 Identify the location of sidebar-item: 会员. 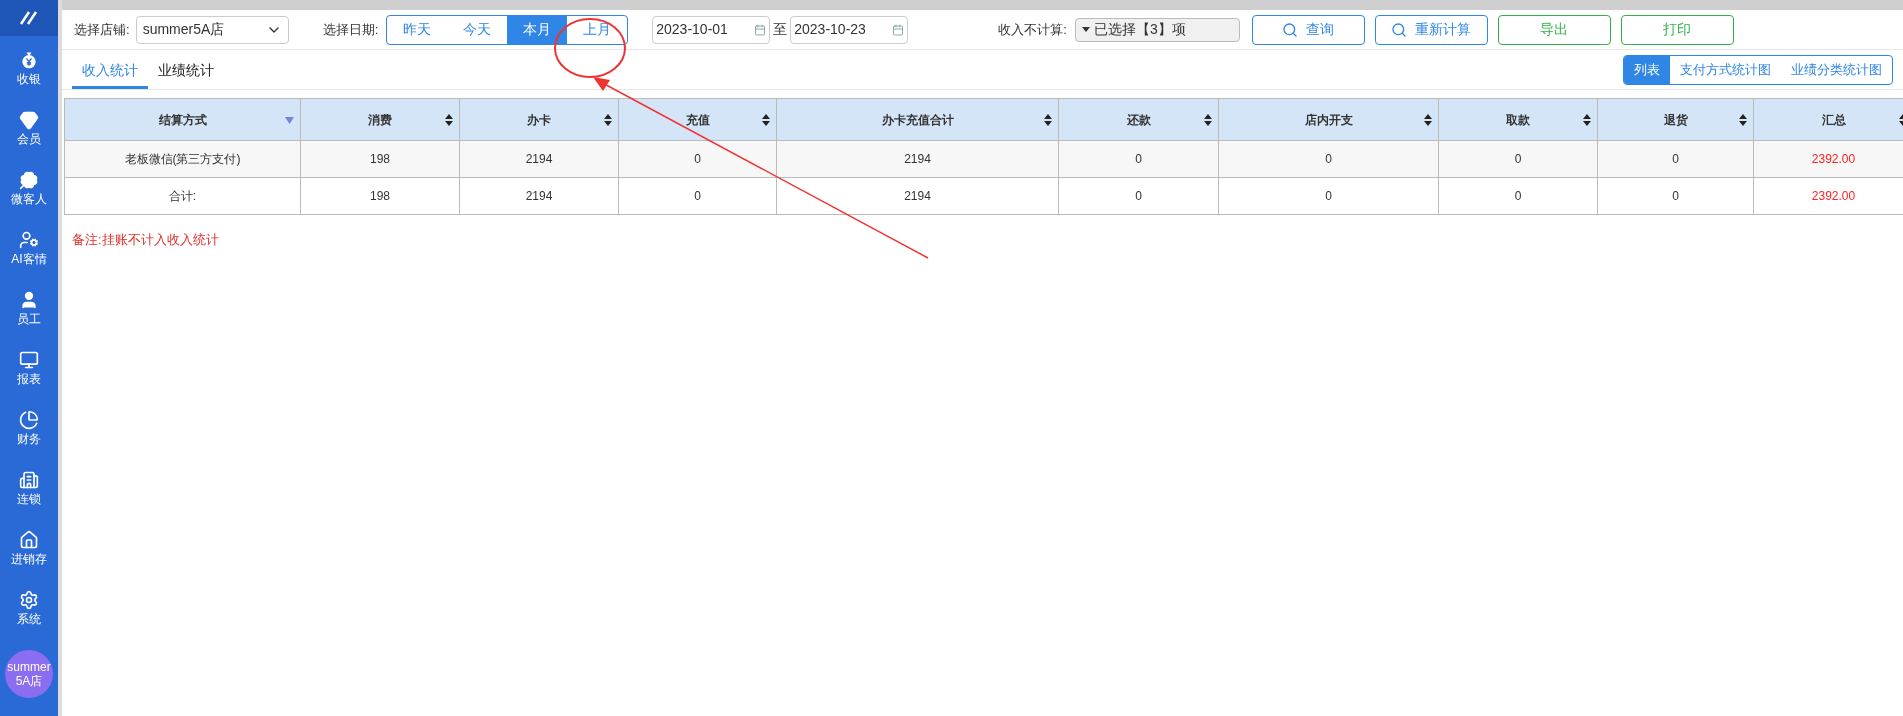
(29, 128).